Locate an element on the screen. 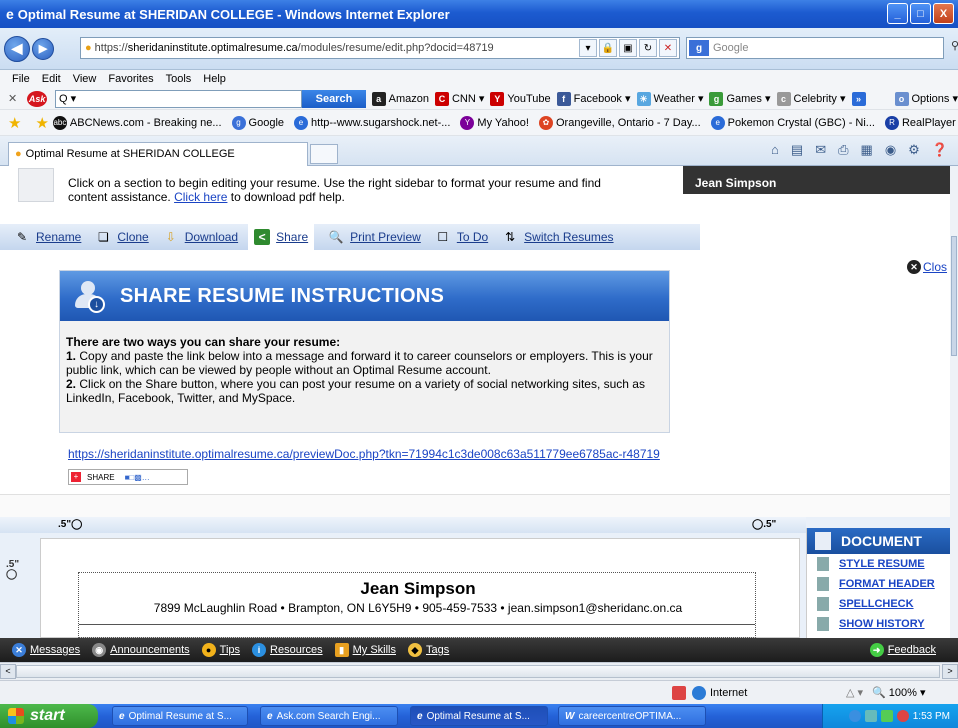 The image size is (958, 728). search-box: g Google ⚲ is located at coordinates (822, 48).